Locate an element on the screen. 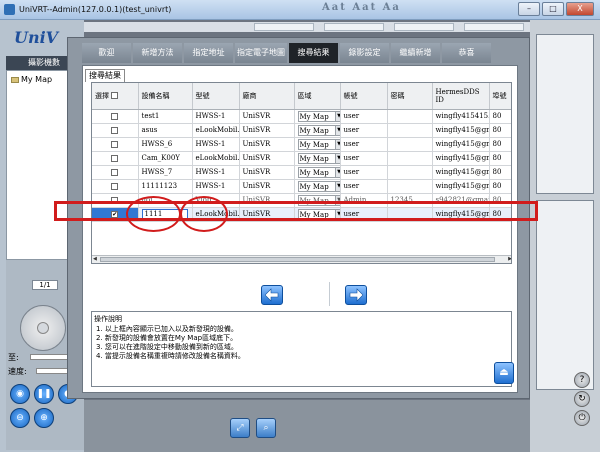  select-all-checkbox is located at coordinates (115, 96).